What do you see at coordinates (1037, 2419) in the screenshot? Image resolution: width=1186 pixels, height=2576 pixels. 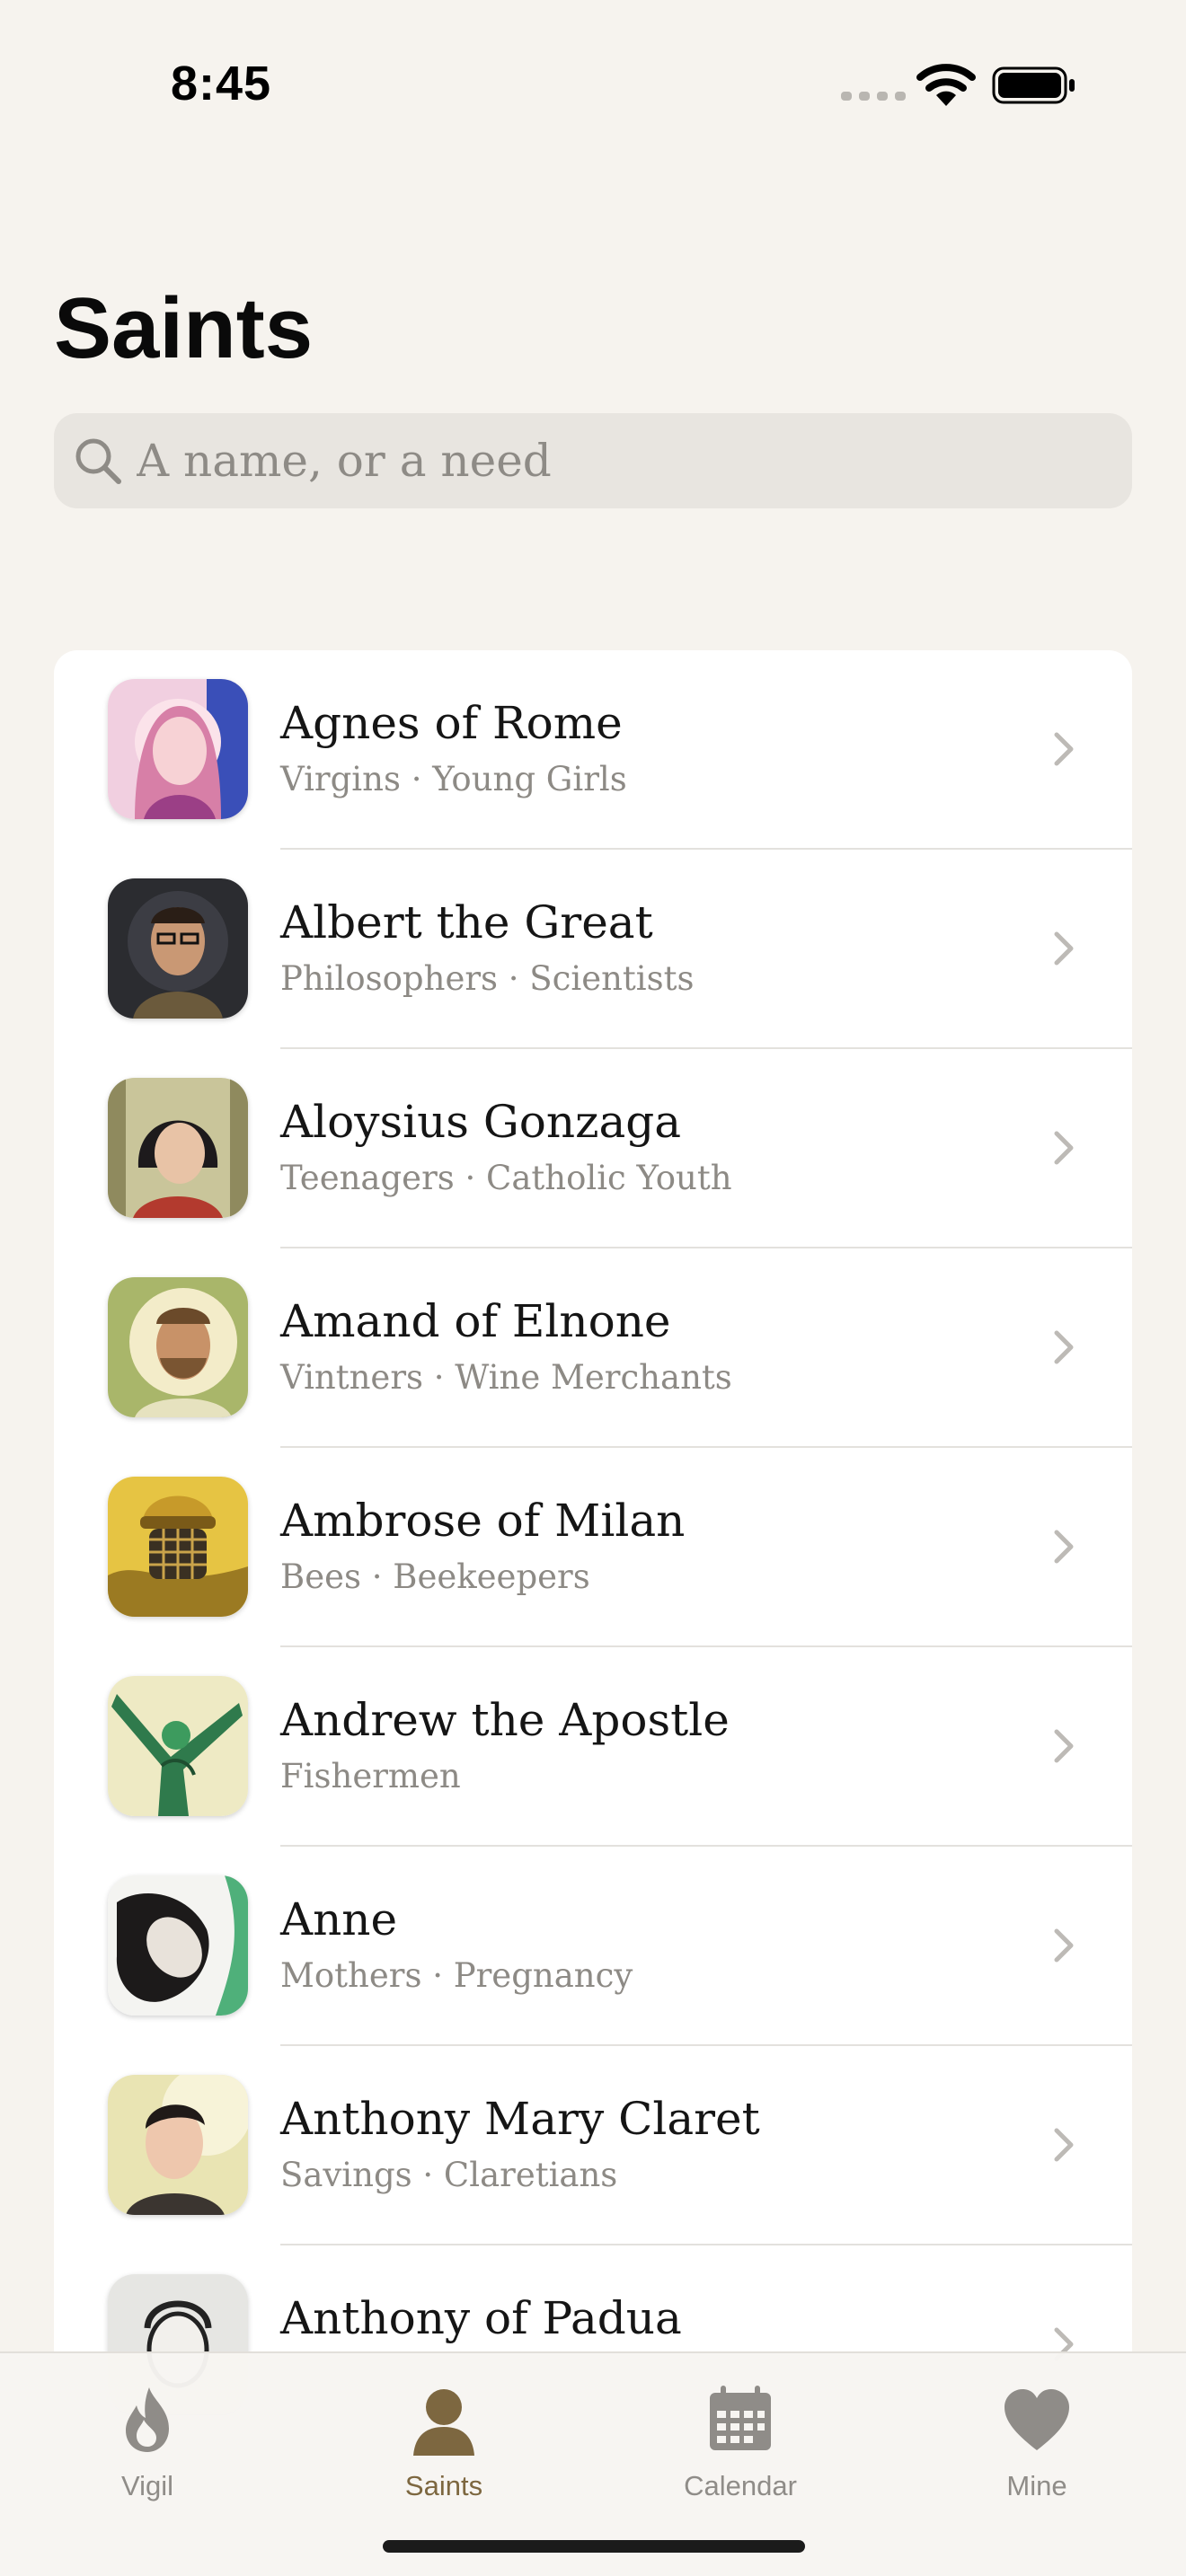 I see `heart-icon` at bounding box center [1037, 2419].